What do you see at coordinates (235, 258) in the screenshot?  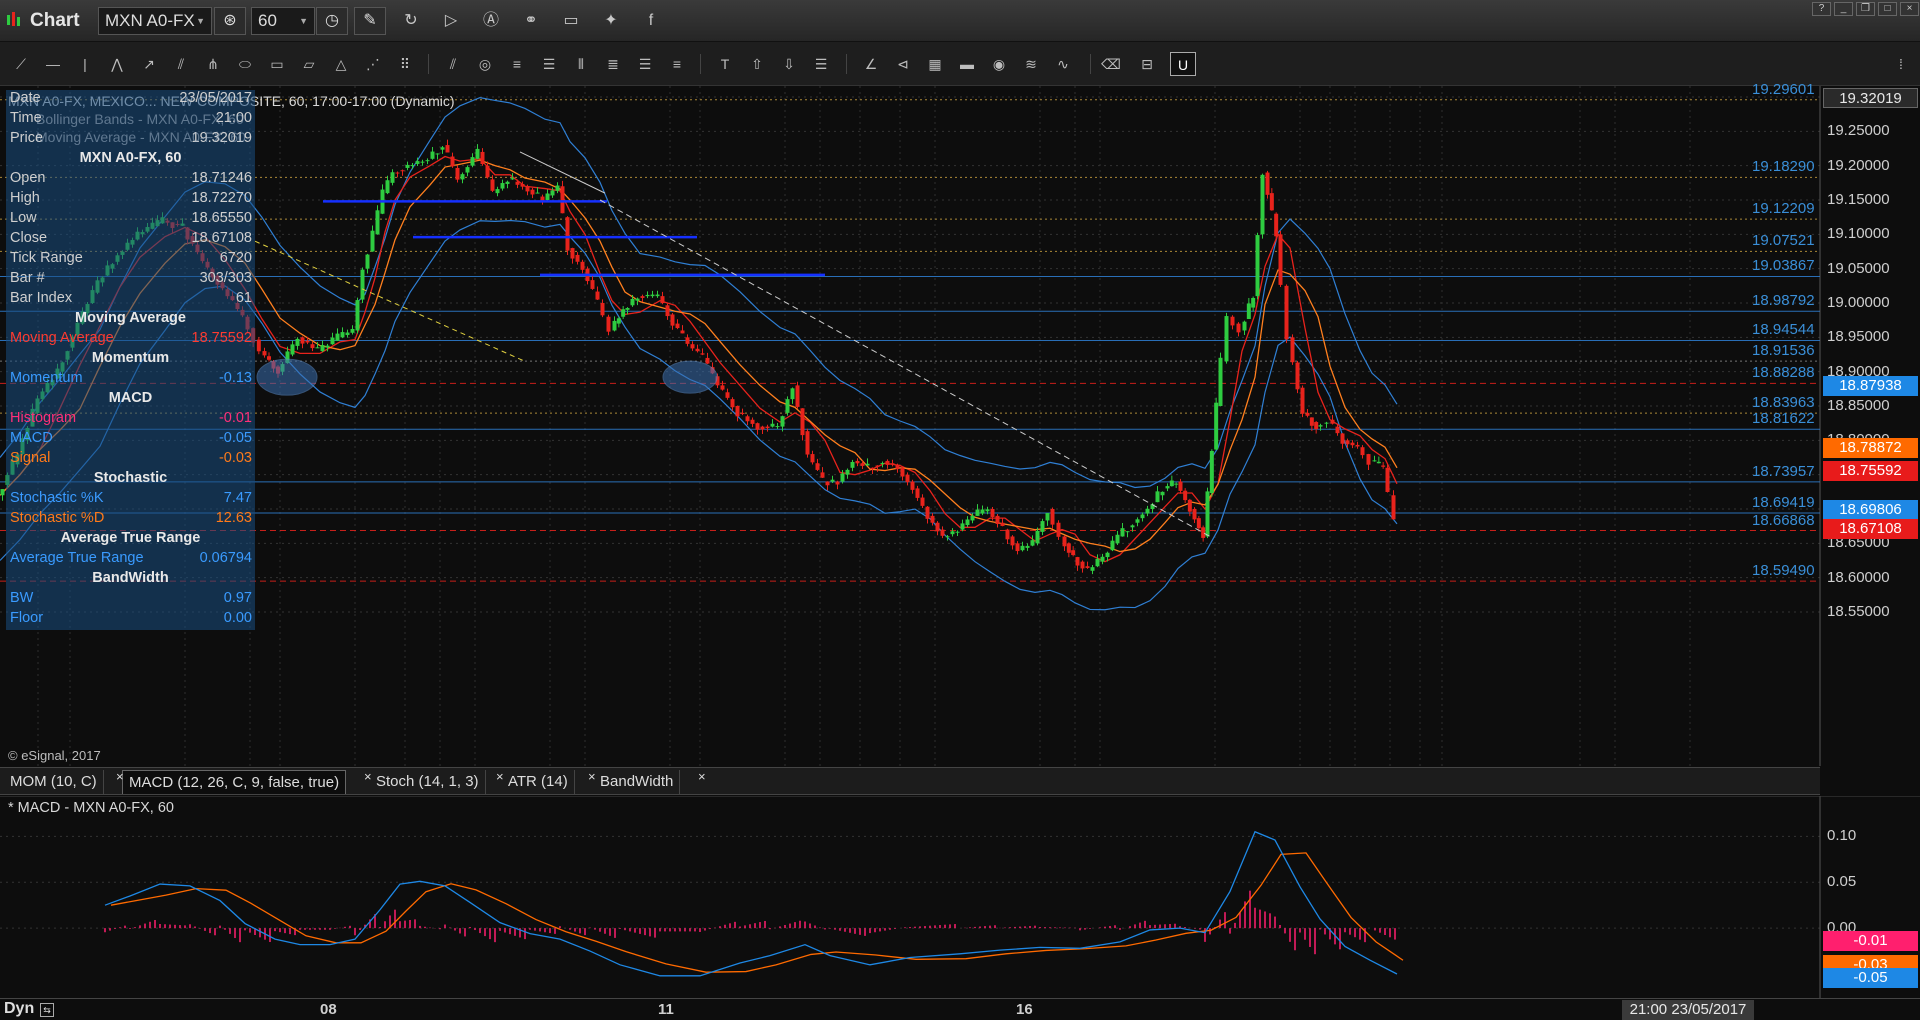 I see `ohlc-value: 6720` at bounding box center [235, 258].